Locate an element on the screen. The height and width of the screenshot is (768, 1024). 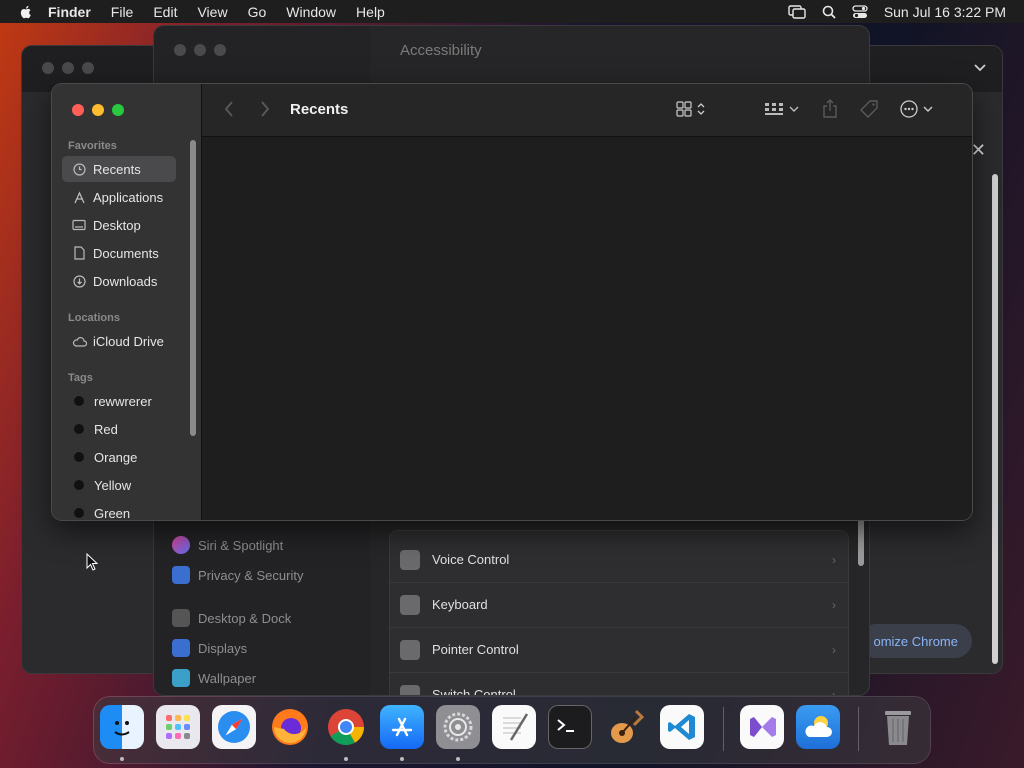
sidebar-item-label: Desktop is located at coordinates (117, 225).